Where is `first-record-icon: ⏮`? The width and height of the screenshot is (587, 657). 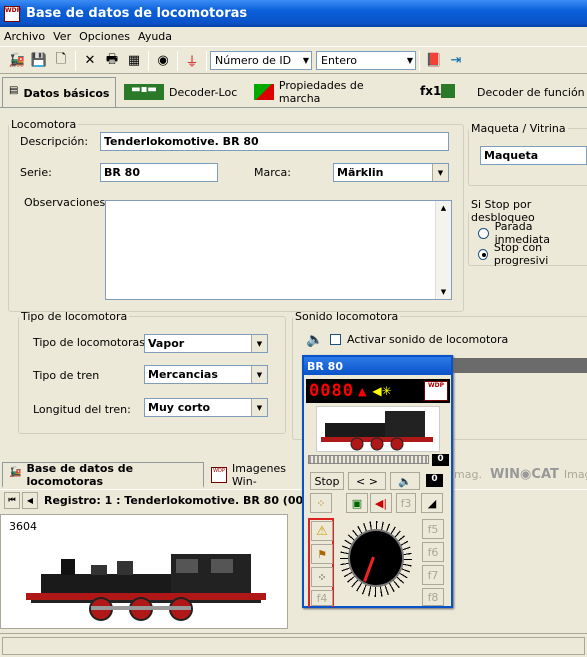 first-record-icon: ⏮ is located at coordinates (12, 500).